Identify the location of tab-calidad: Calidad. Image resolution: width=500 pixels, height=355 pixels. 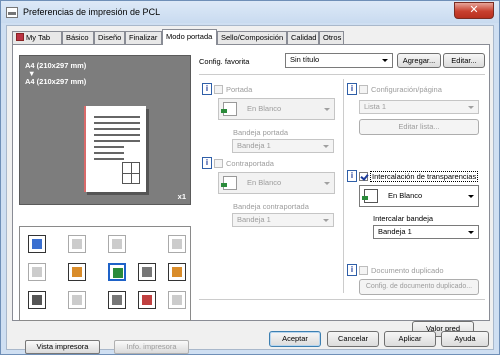
(303, 37).